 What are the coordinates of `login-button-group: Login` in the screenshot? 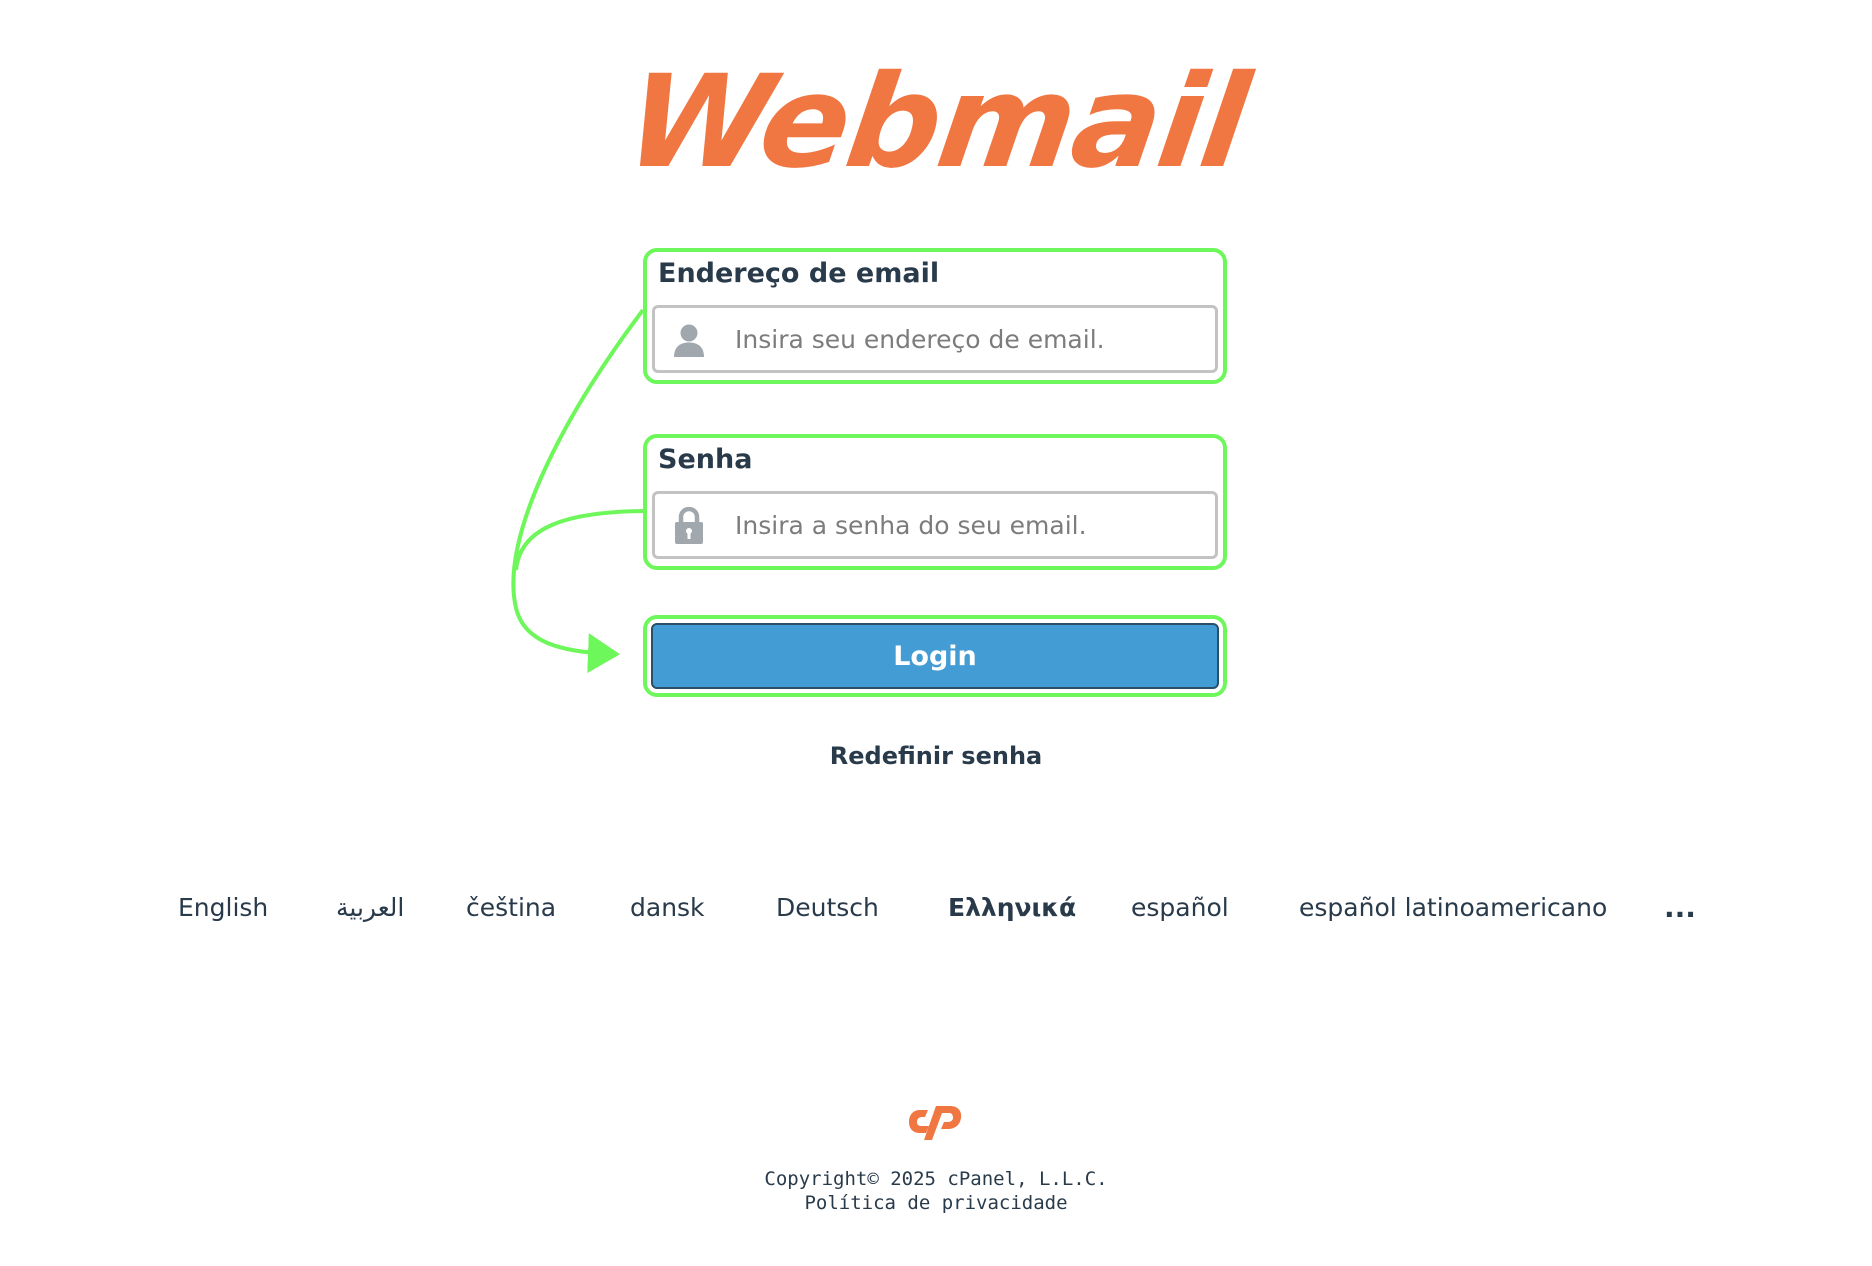 It's located at (935, 656).